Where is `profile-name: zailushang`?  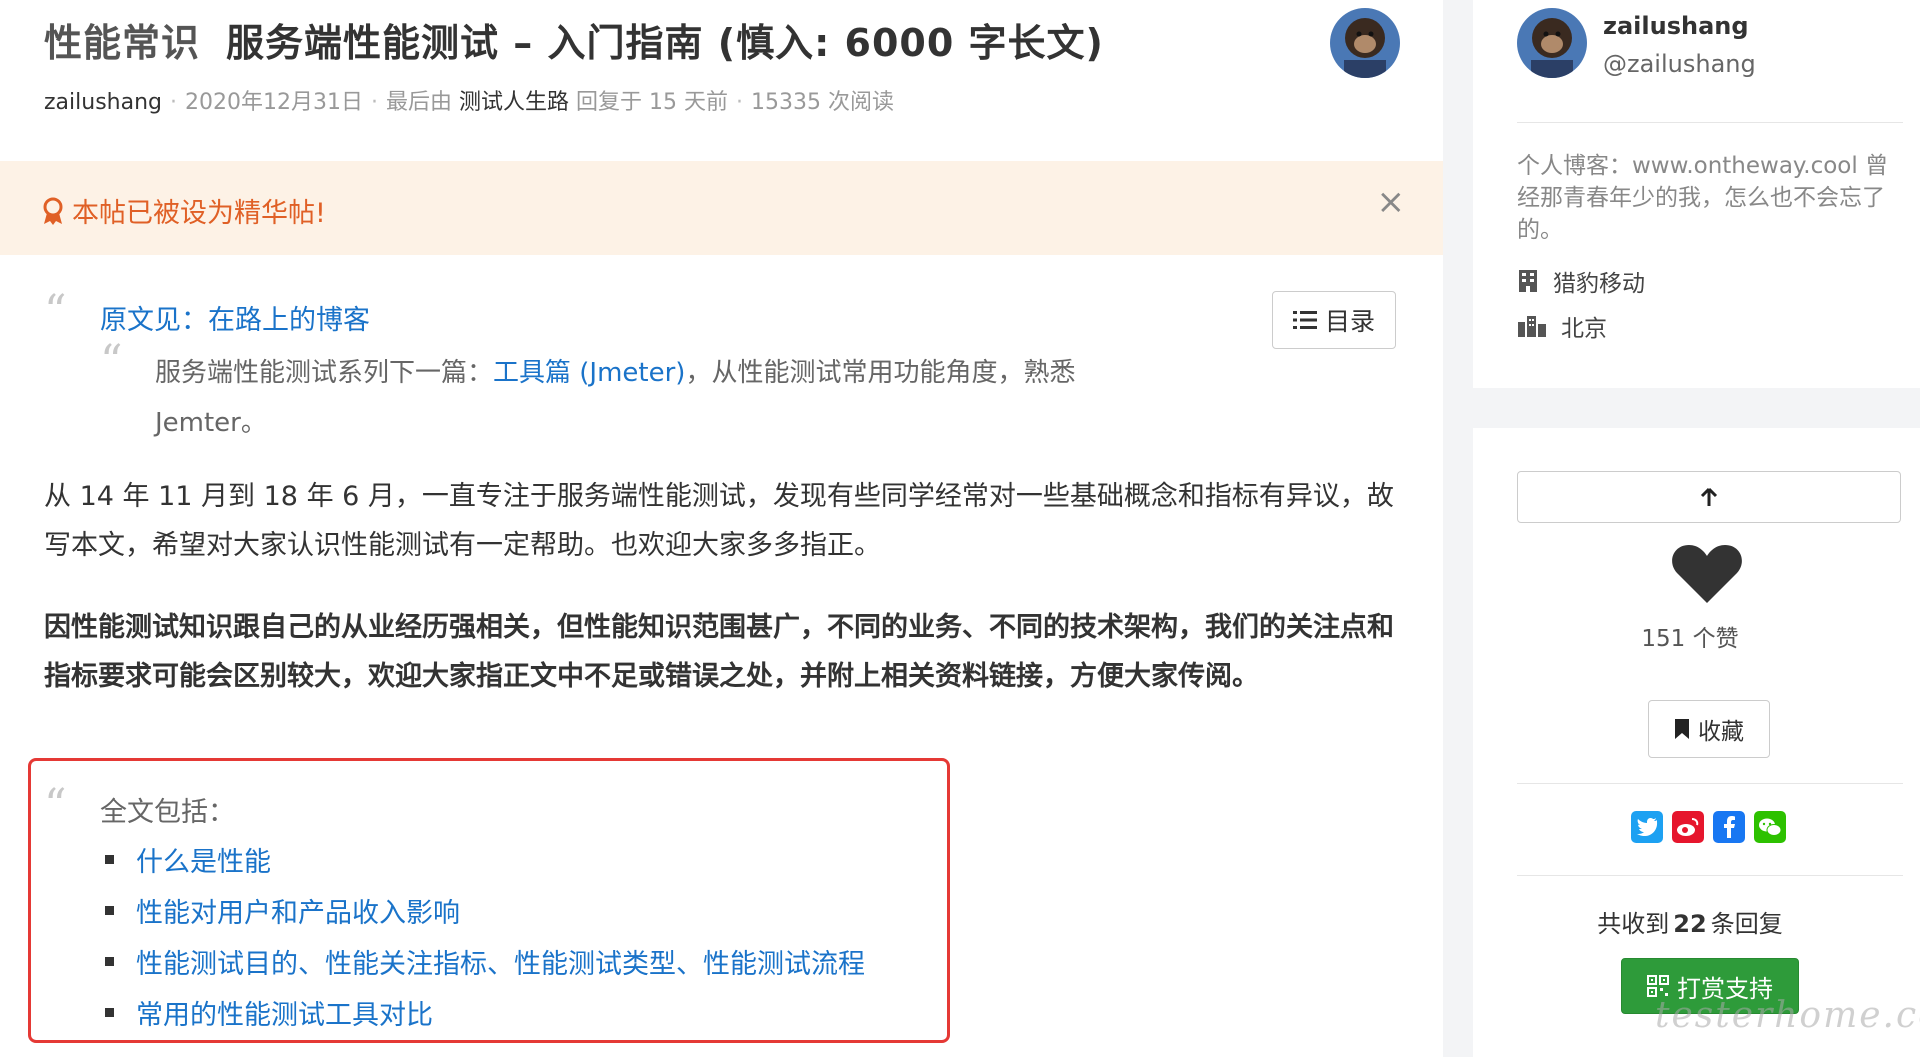 profile-name: zailushang is located at coordinates (1676, 26).